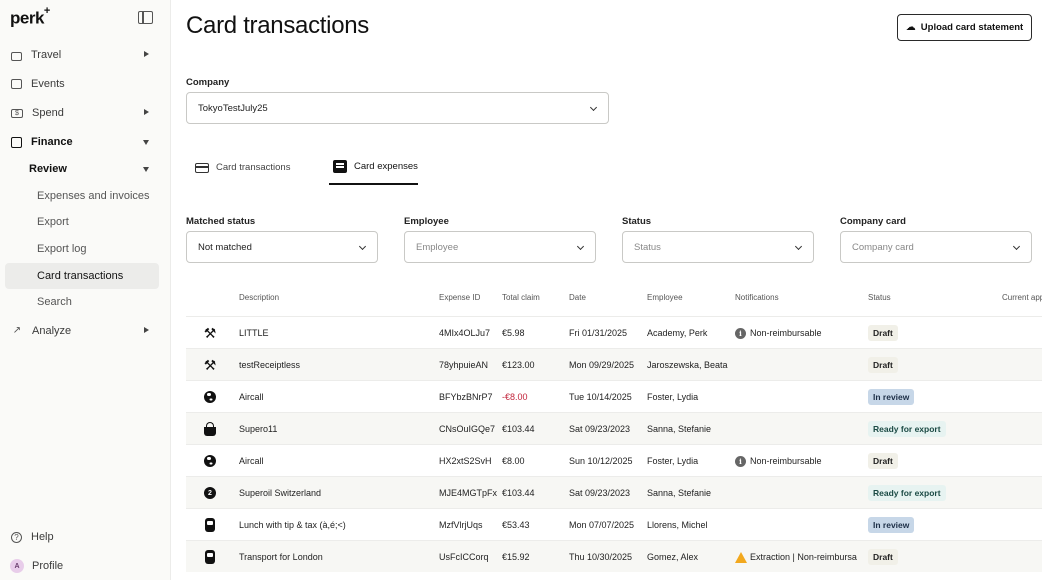  Describe the element at coordinates (673, 557) in the screenshot. I see `cell-employee: Gomez, Alex` at that location.